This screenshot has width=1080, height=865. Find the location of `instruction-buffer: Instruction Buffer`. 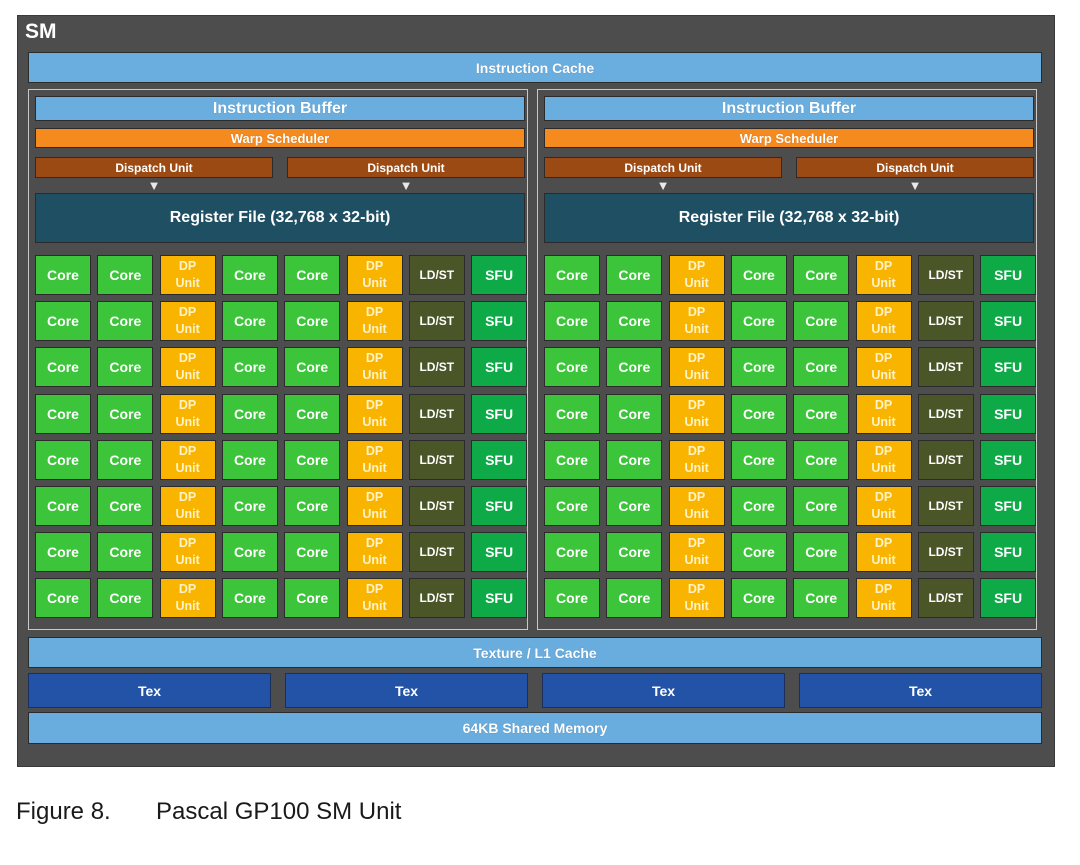

instruction-buffer: Instruction Buffer is located at coordinates (280, 108).